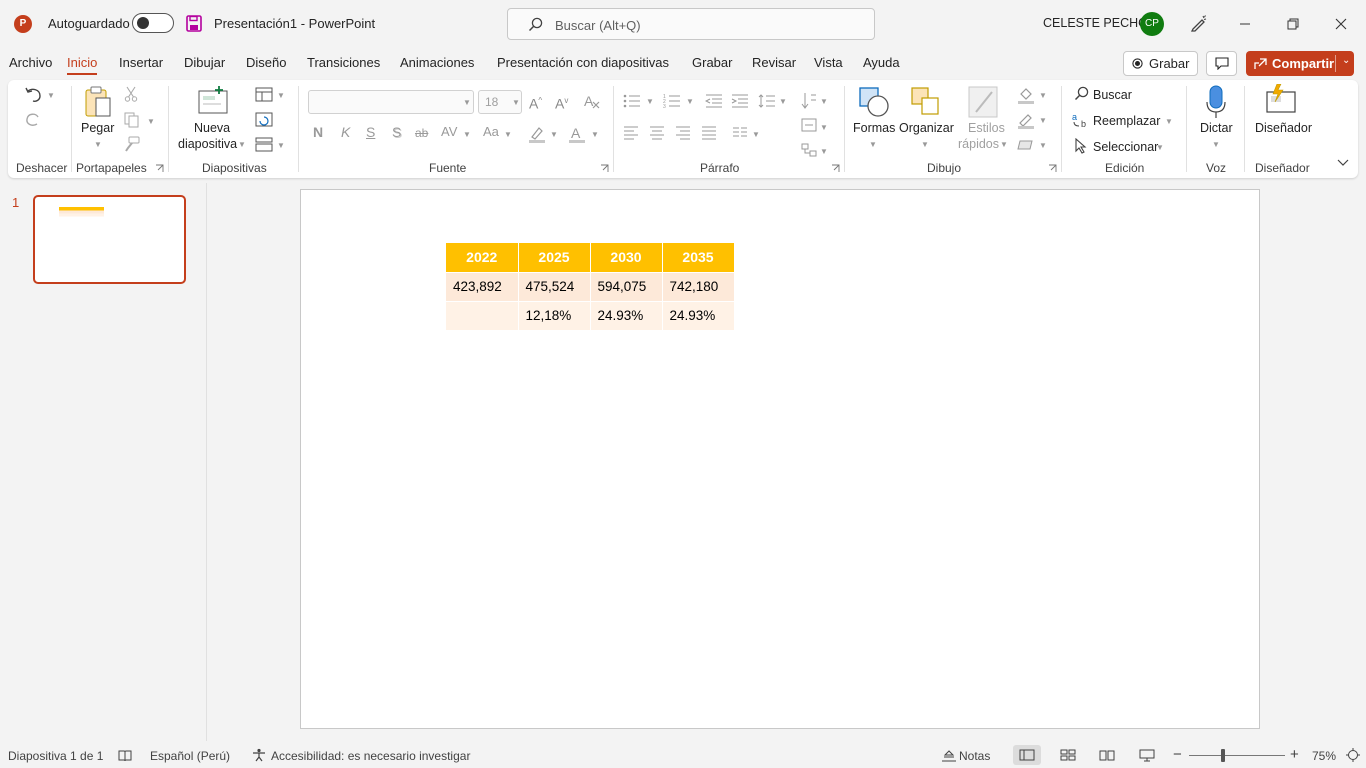 The height and width of the screenshot is (768, 1366). Describe the element at coordinates (712, 62) in the screenshot. I see `tab-grabar: Grabar` at that location.